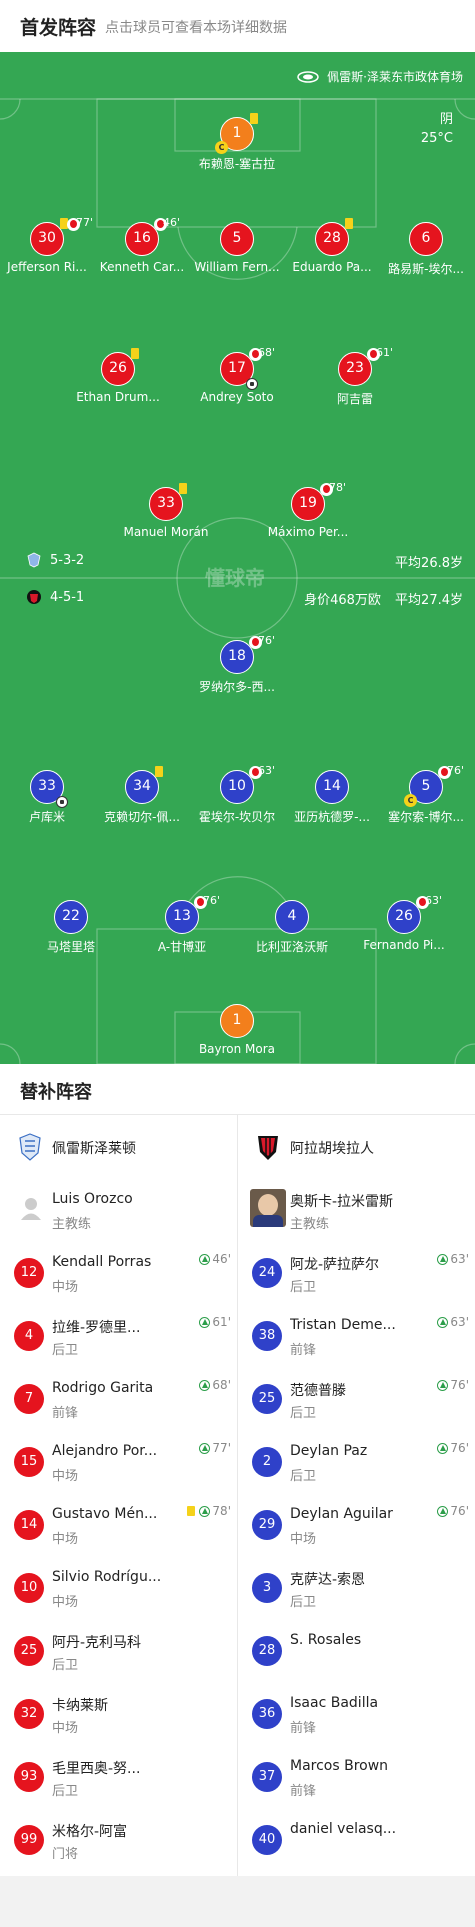 The height and width of the screenshot is (1927, 475). What do you see at coordinates (29, 1840) in the screenshot?
I see `jersey-number: 99` at bounding box center [29, 1840].